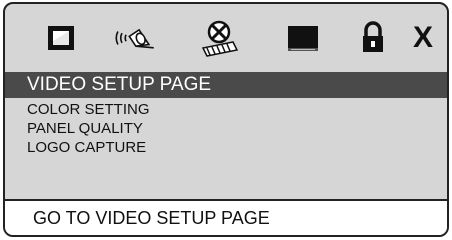 Image resolution: width=452 pixels, height=240 pixels. I want to click on tv-frame-icon, so click(61, 38).